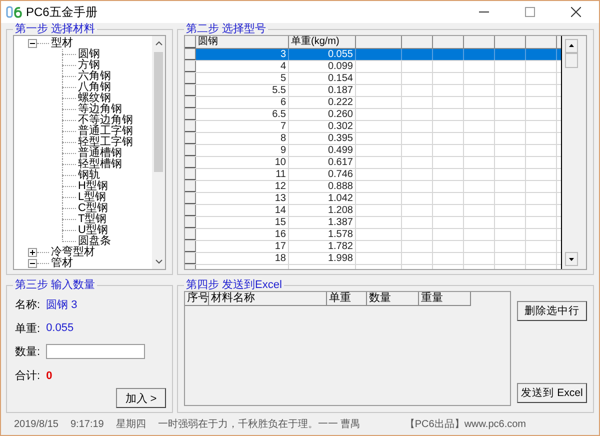 Image resolution: width=600 pixels, height=436 pixels. Describe the element at coordinates (105, 120) in the screenshot. I see `tree-item: 不等边角钢` at that location.